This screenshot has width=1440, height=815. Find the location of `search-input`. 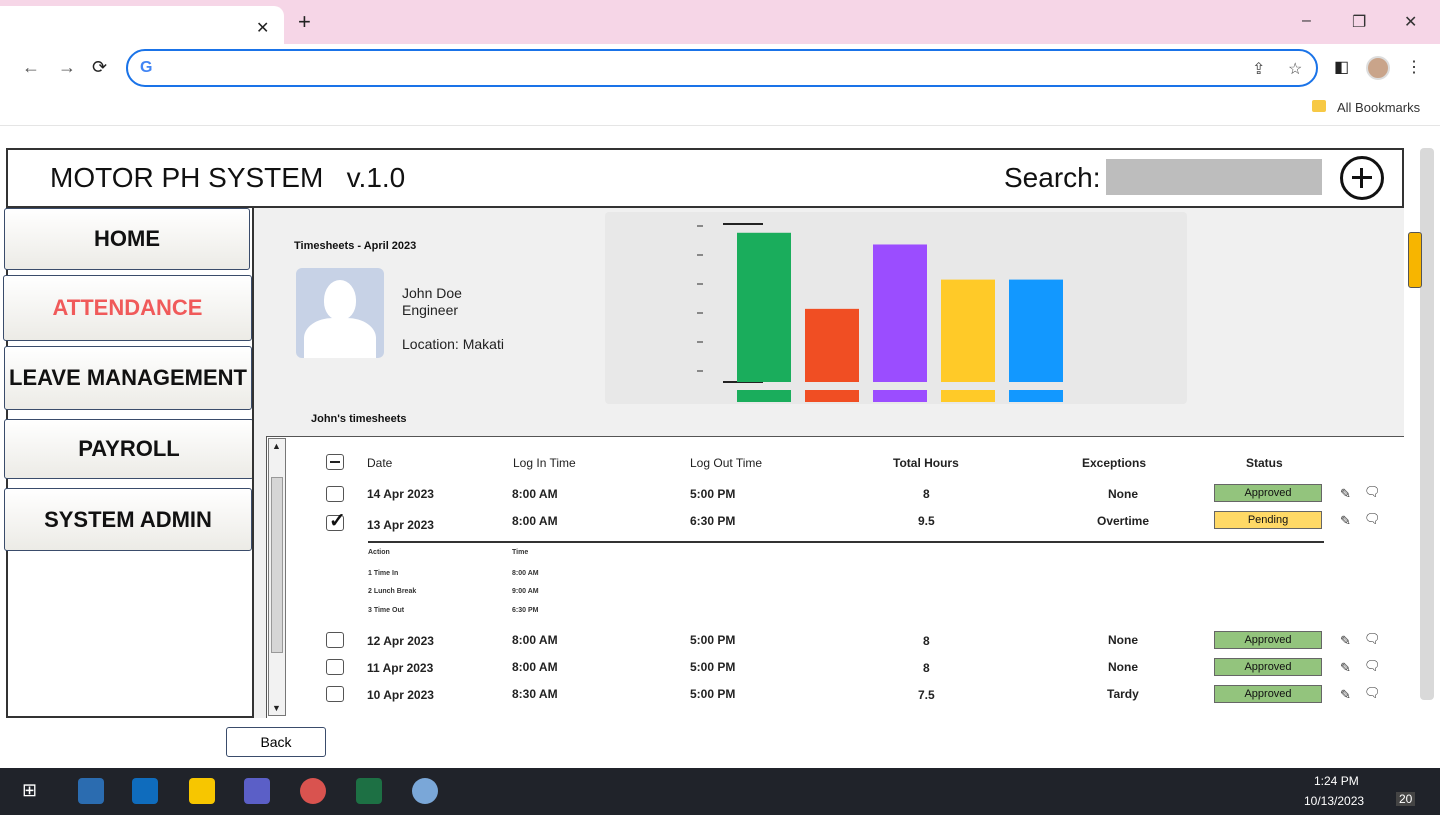

search-input is located at coordinates (1214, 177).